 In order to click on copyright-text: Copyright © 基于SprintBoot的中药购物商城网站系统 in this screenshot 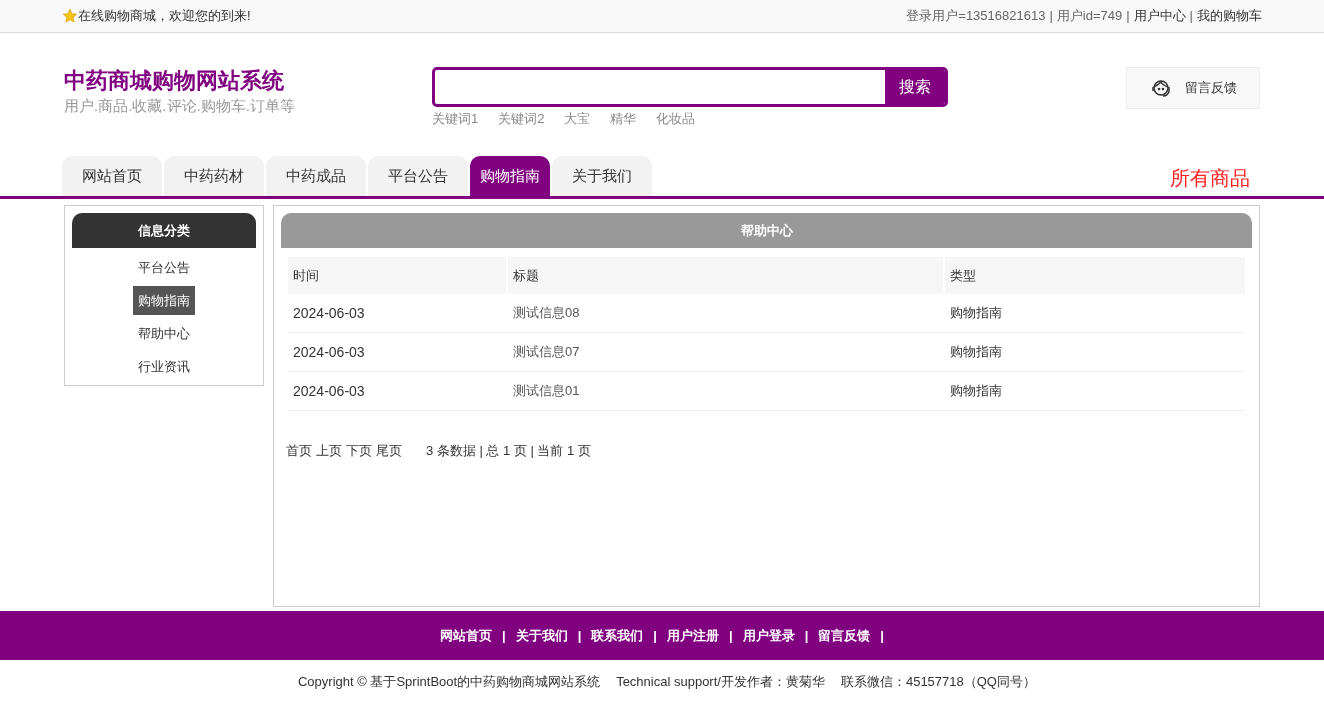, I will do `click(449, 682)`.